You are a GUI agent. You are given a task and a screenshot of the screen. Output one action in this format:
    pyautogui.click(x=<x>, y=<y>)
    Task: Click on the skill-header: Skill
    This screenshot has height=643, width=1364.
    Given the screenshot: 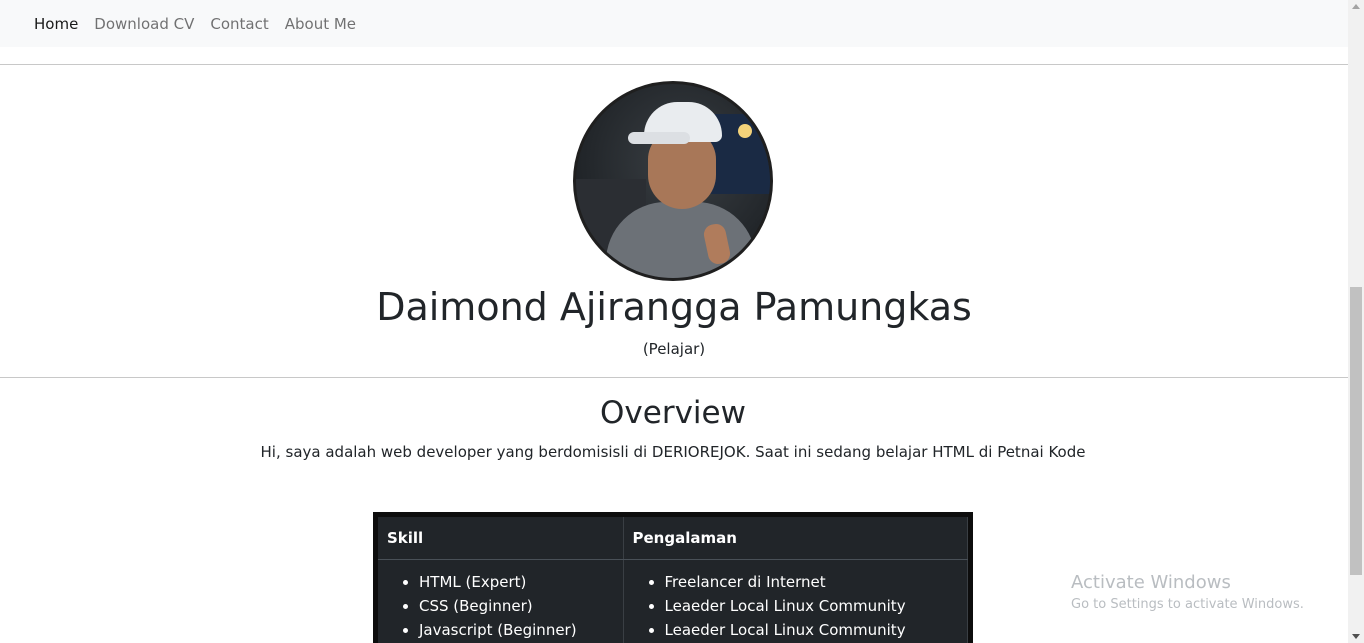 What is the action you would take?
    pyautogui.click(x=501, y=538)
    